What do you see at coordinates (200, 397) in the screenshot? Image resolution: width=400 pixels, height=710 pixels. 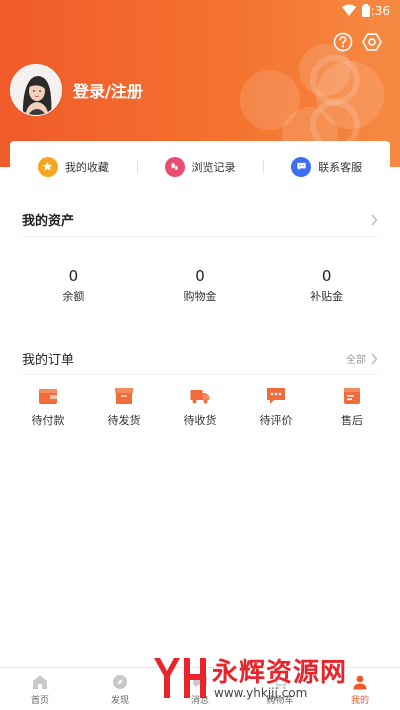 I see `truck-icon` at bounding box center [200, 397].